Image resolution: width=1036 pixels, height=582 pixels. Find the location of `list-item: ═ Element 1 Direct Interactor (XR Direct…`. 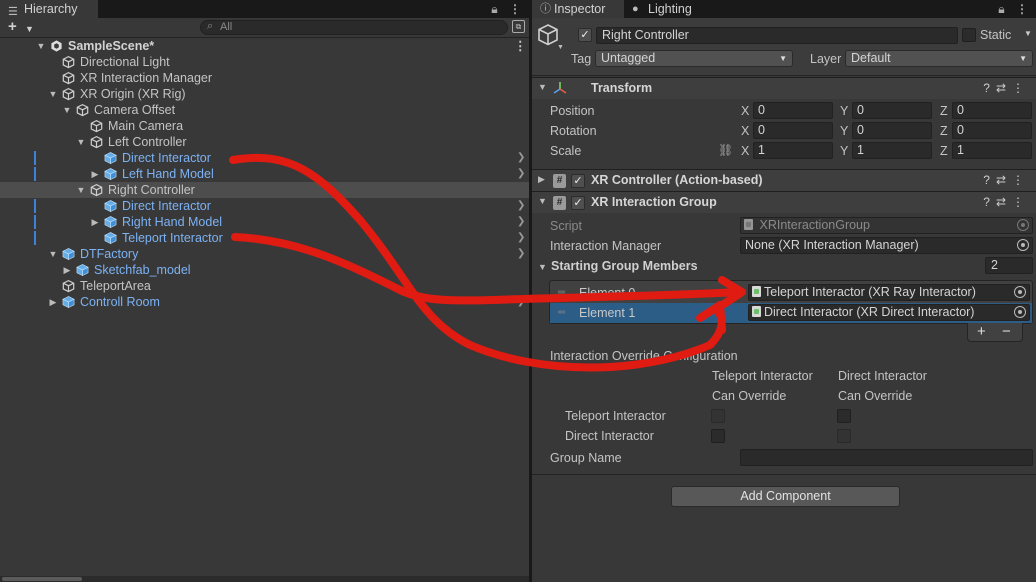

list-item: ═ Element 1 Direct Interactor (XR Direct… is located at coordinates (791, 313).